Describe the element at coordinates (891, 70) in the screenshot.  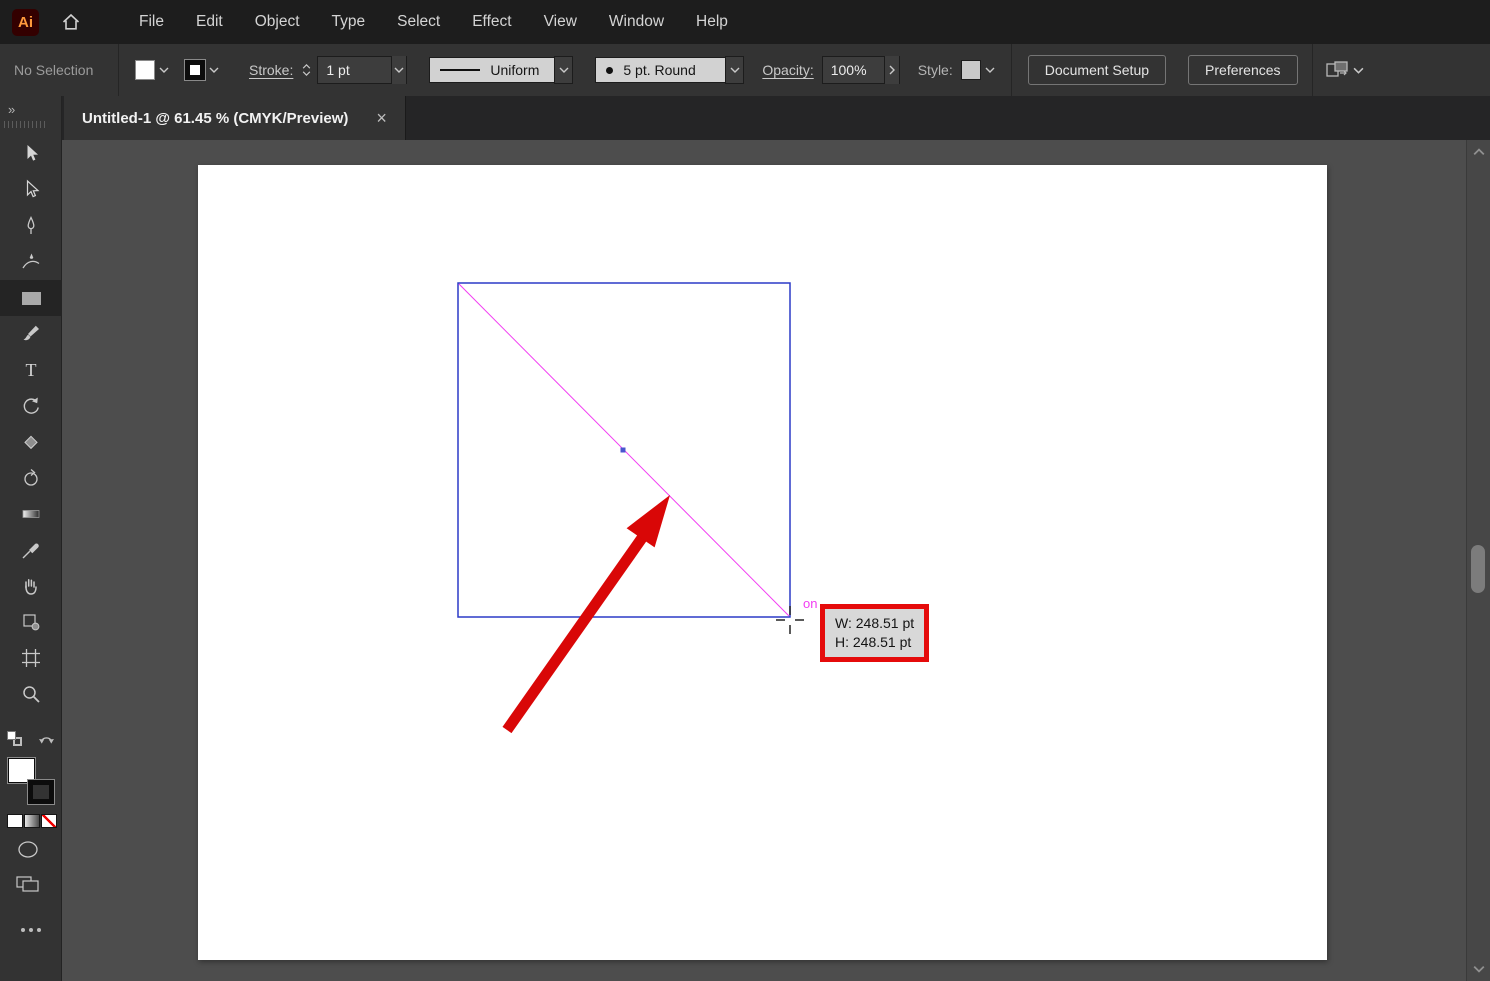
I see `chevron-right-icon` at that location.